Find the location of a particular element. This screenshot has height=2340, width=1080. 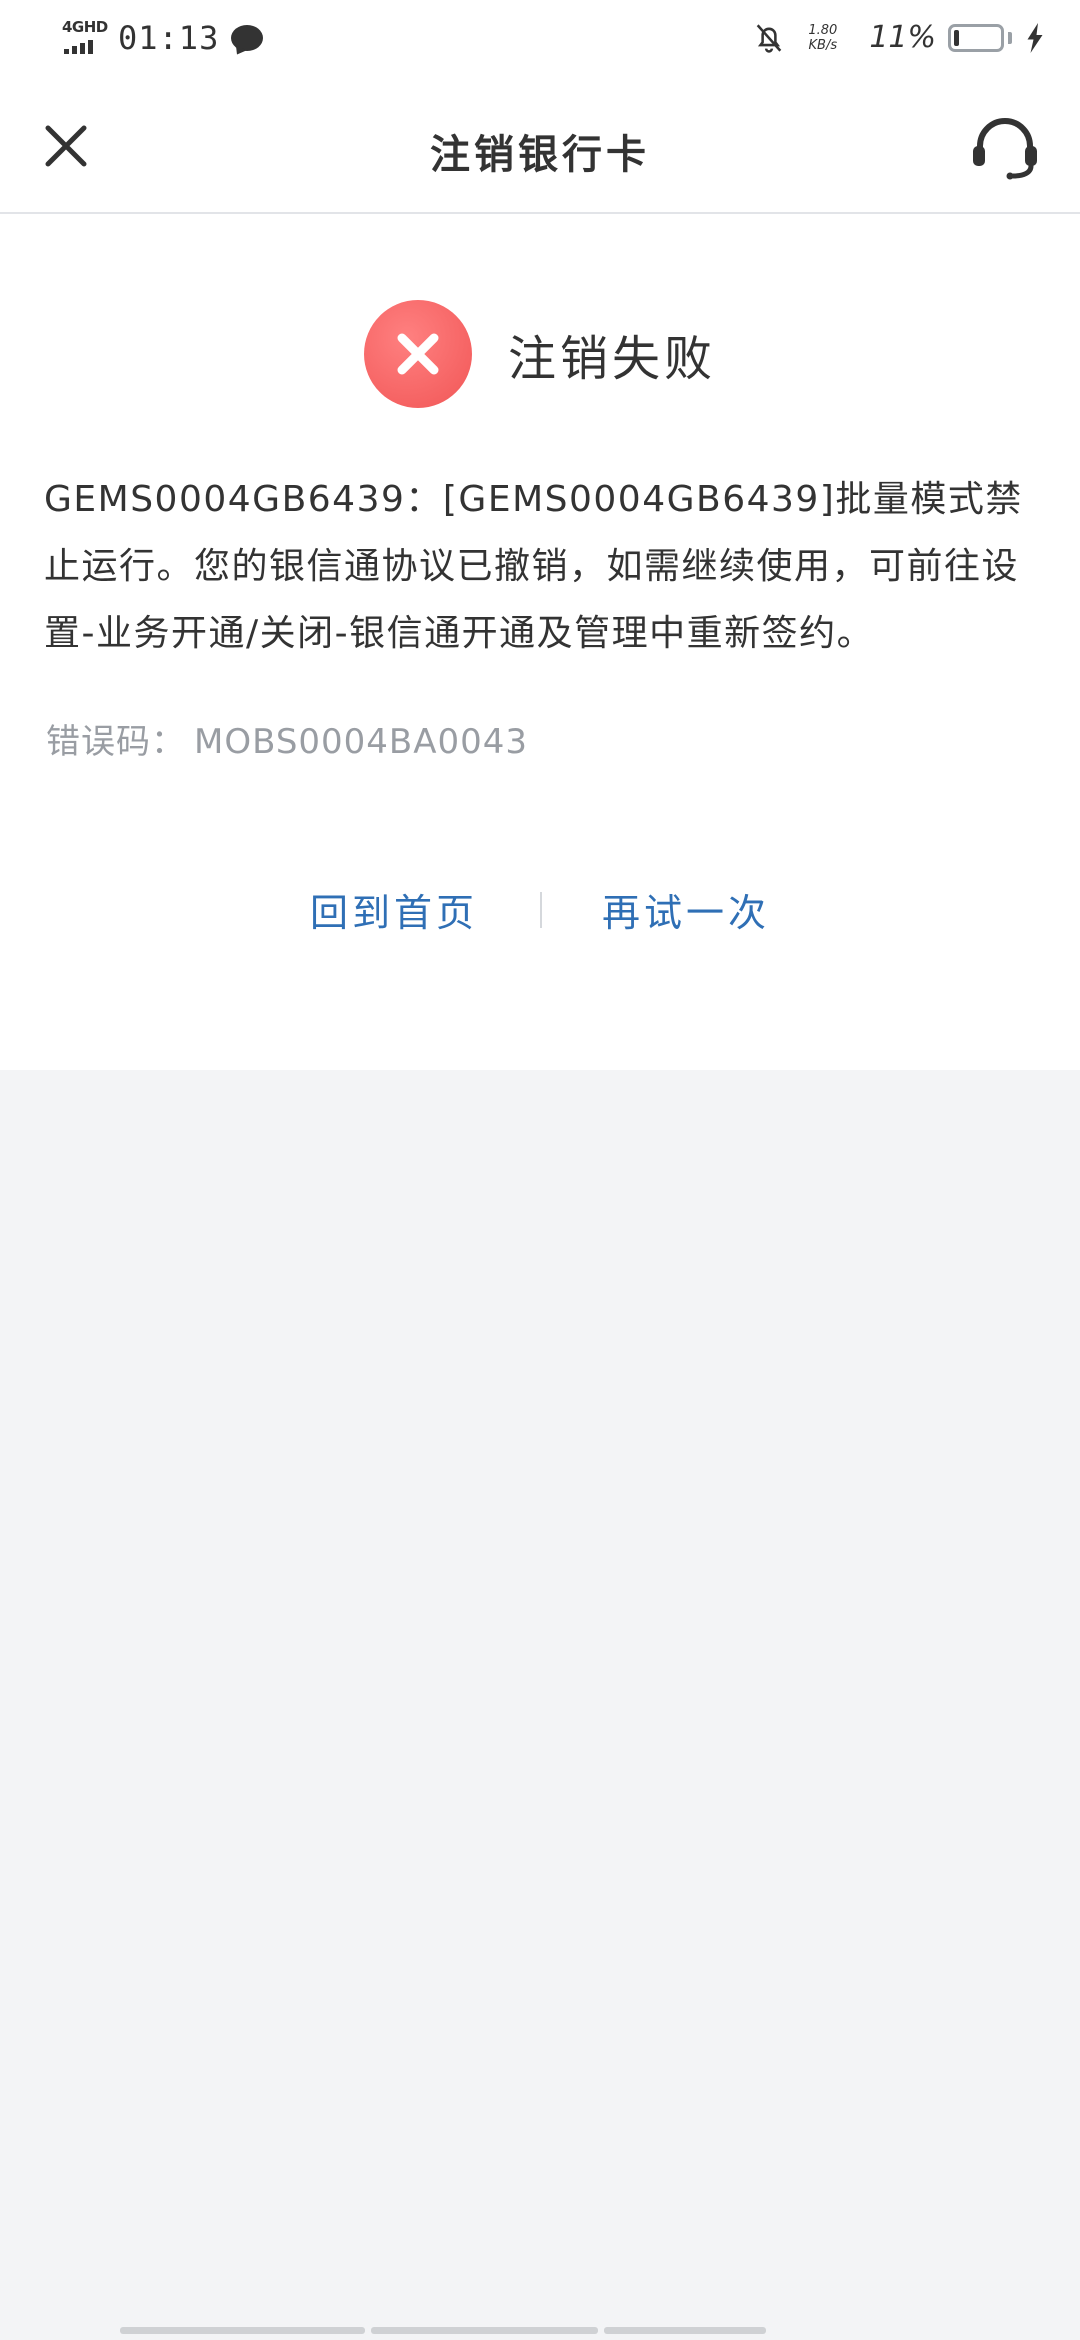

status-right: 1.80 KB/s 11% is located at coordinates (898, 37).